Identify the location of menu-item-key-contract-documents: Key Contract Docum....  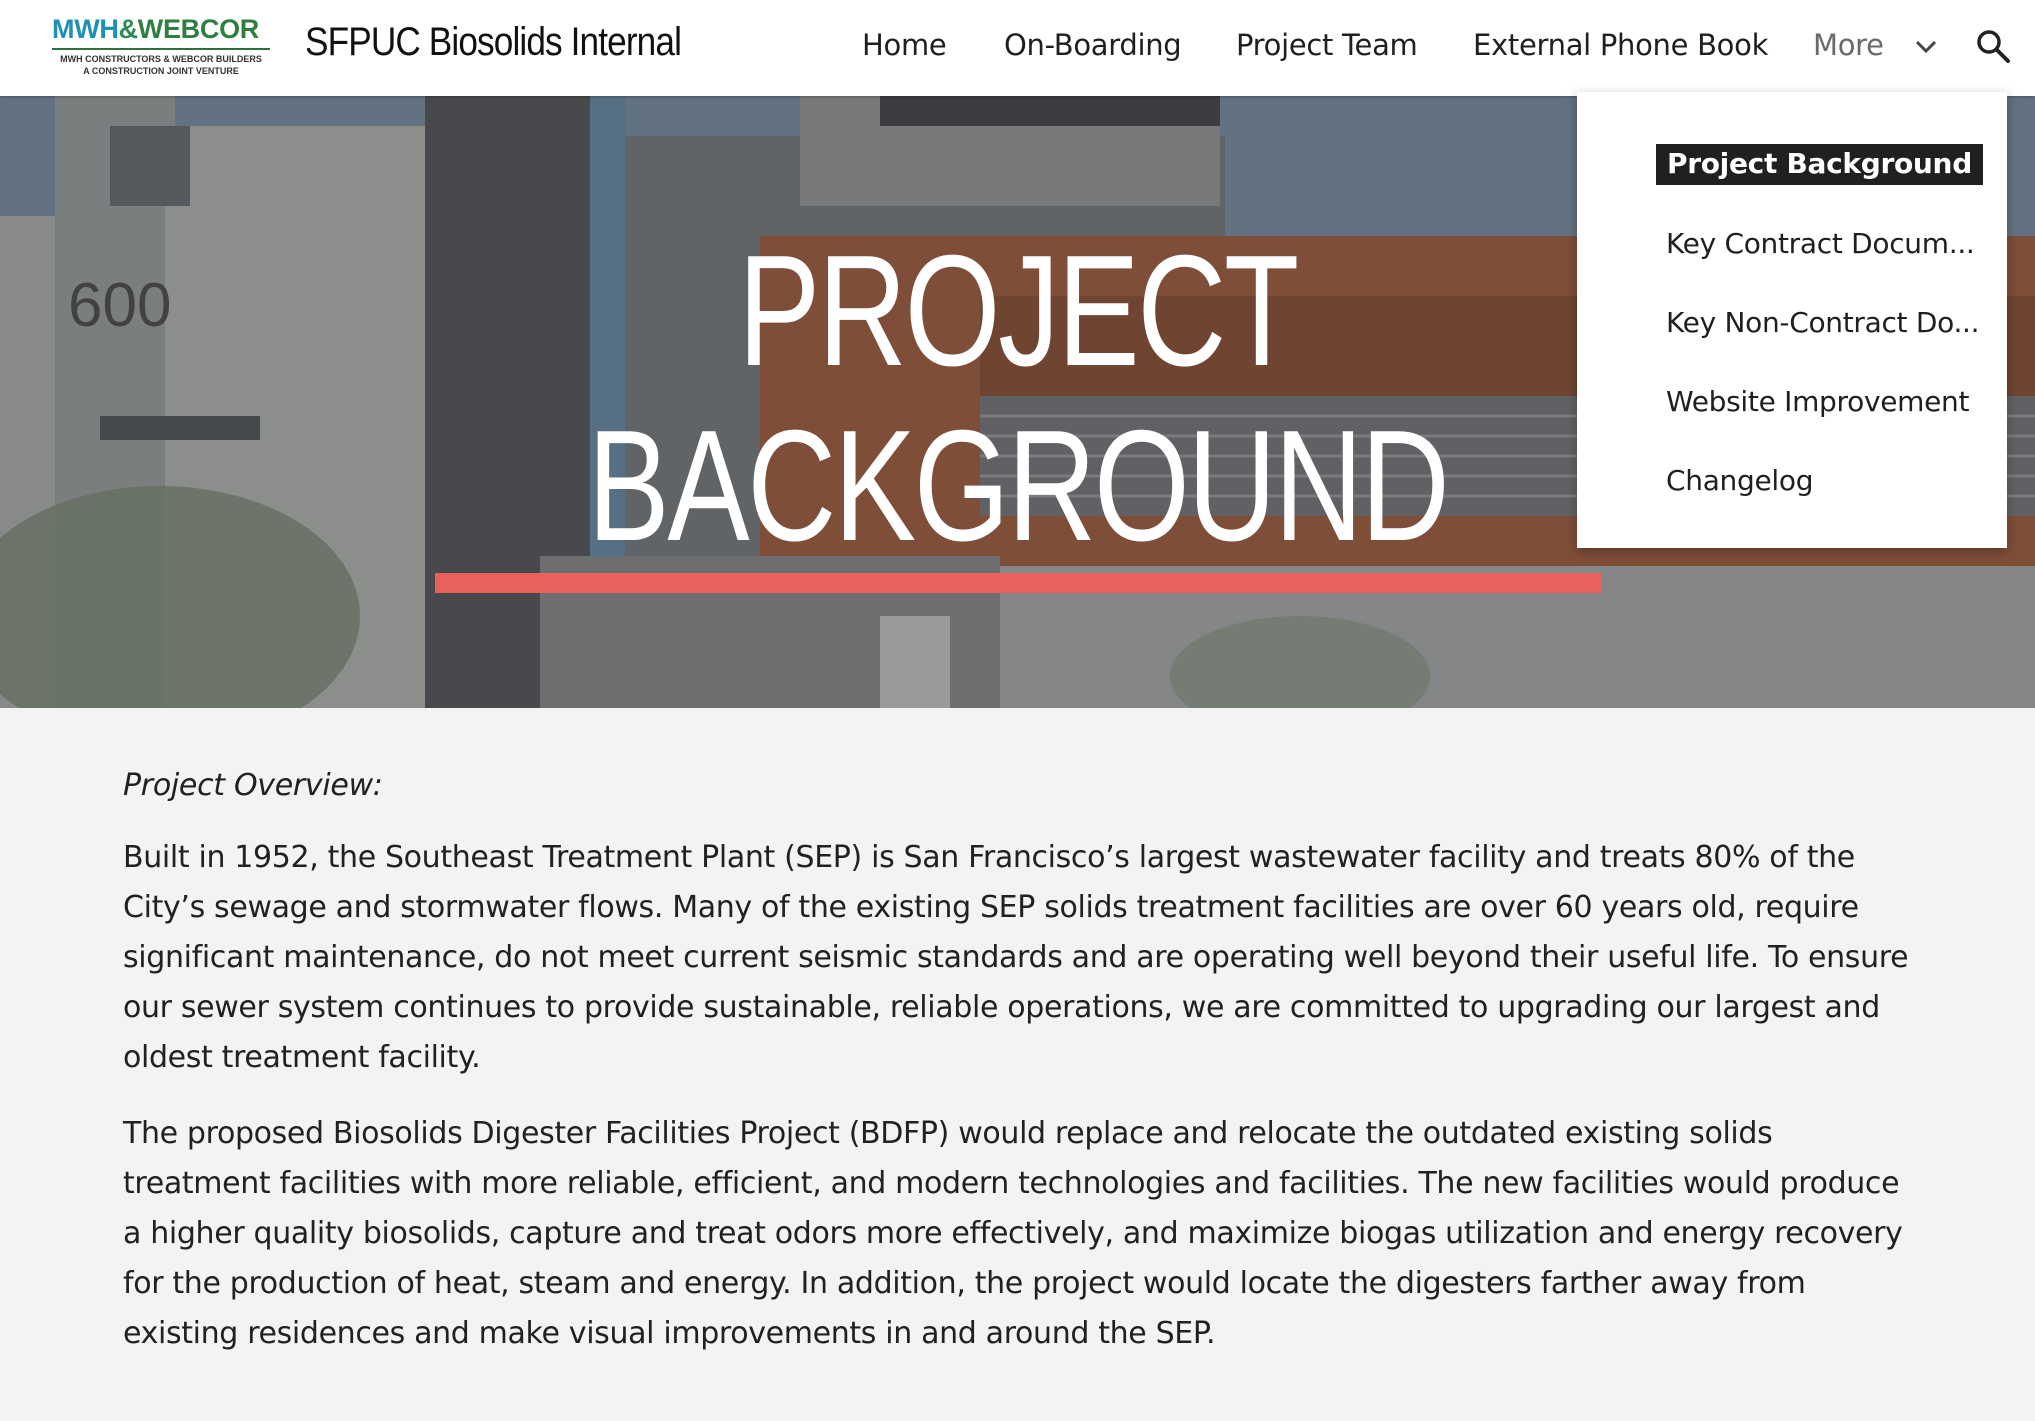
(1820, 243).